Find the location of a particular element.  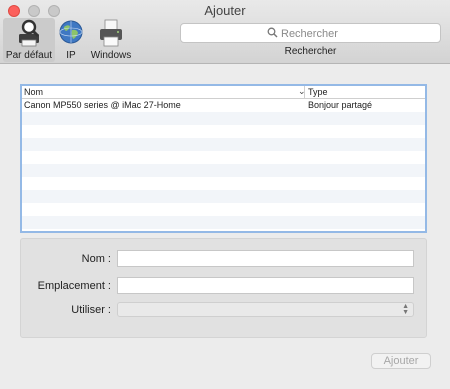

window-title: Ajouter is located at coordinates (225, 10).